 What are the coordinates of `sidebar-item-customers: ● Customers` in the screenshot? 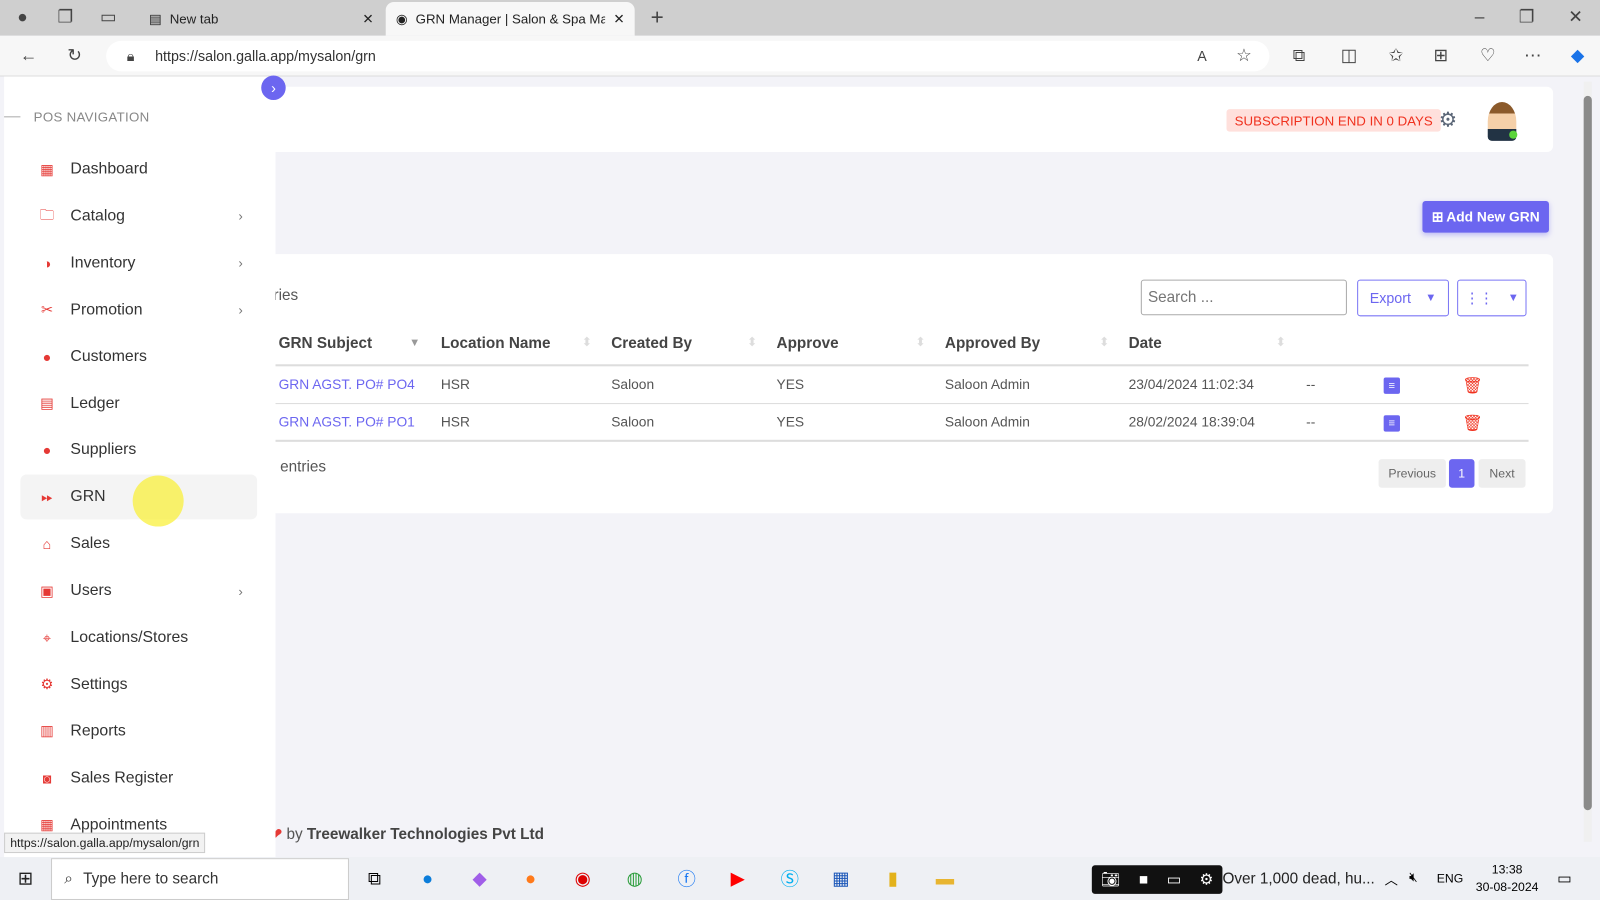 It's located at (138, 356).